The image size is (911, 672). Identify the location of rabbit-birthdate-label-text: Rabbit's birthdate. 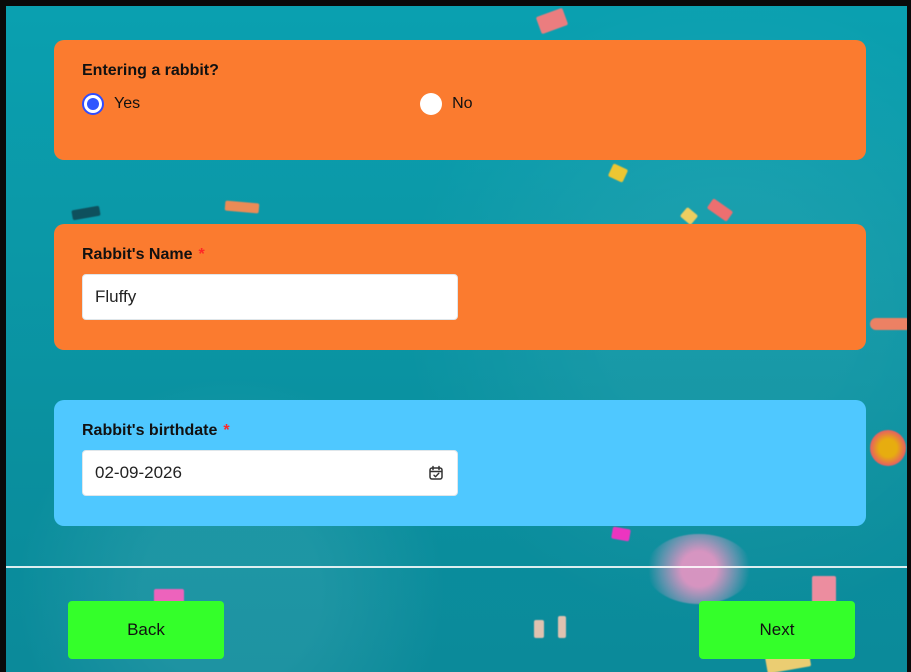
(150, 430).